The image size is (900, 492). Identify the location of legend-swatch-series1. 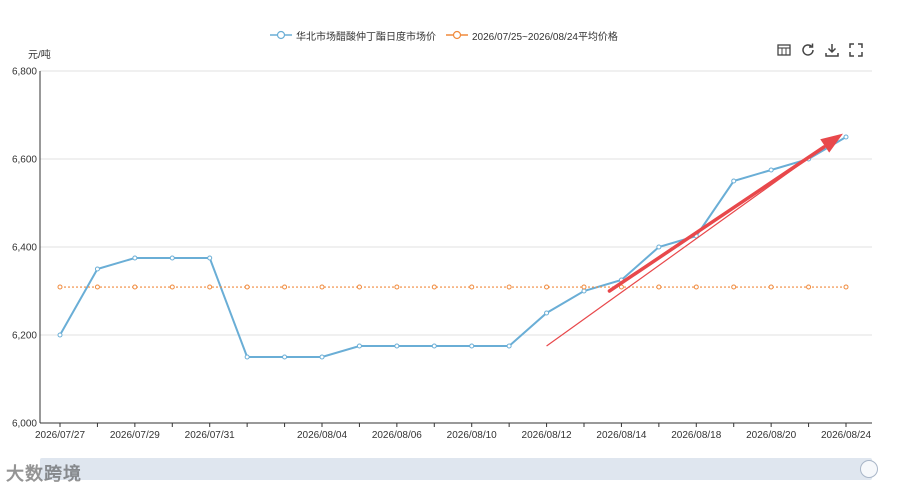
(281, 35).